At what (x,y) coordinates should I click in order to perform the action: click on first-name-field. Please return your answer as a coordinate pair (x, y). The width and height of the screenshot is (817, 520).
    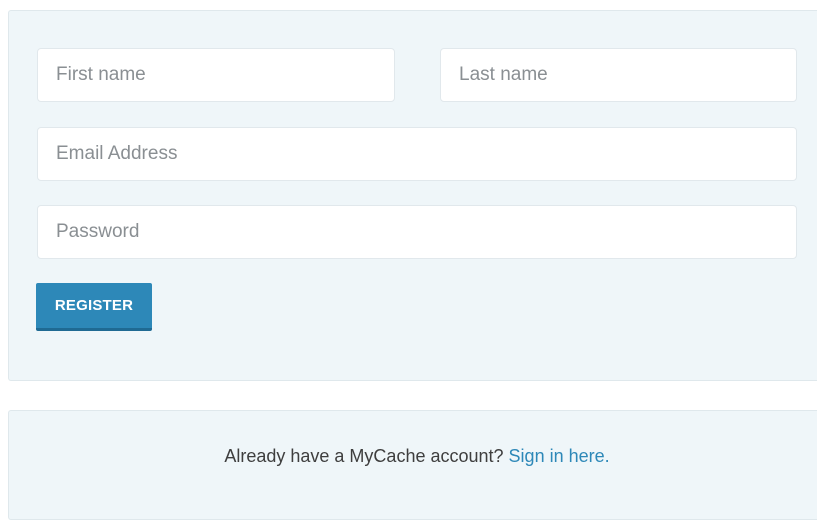
    Looking at the image, I should click on (216, 75).